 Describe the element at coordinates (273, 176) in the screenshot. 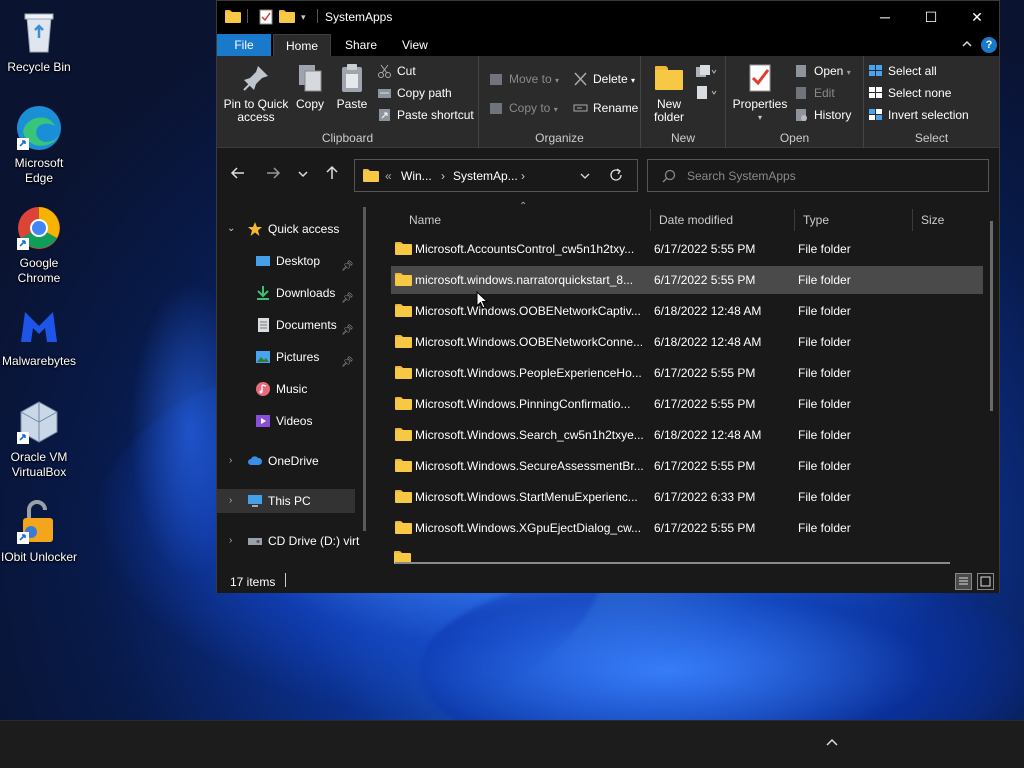

I see `forward-arrow-icon` at that location.